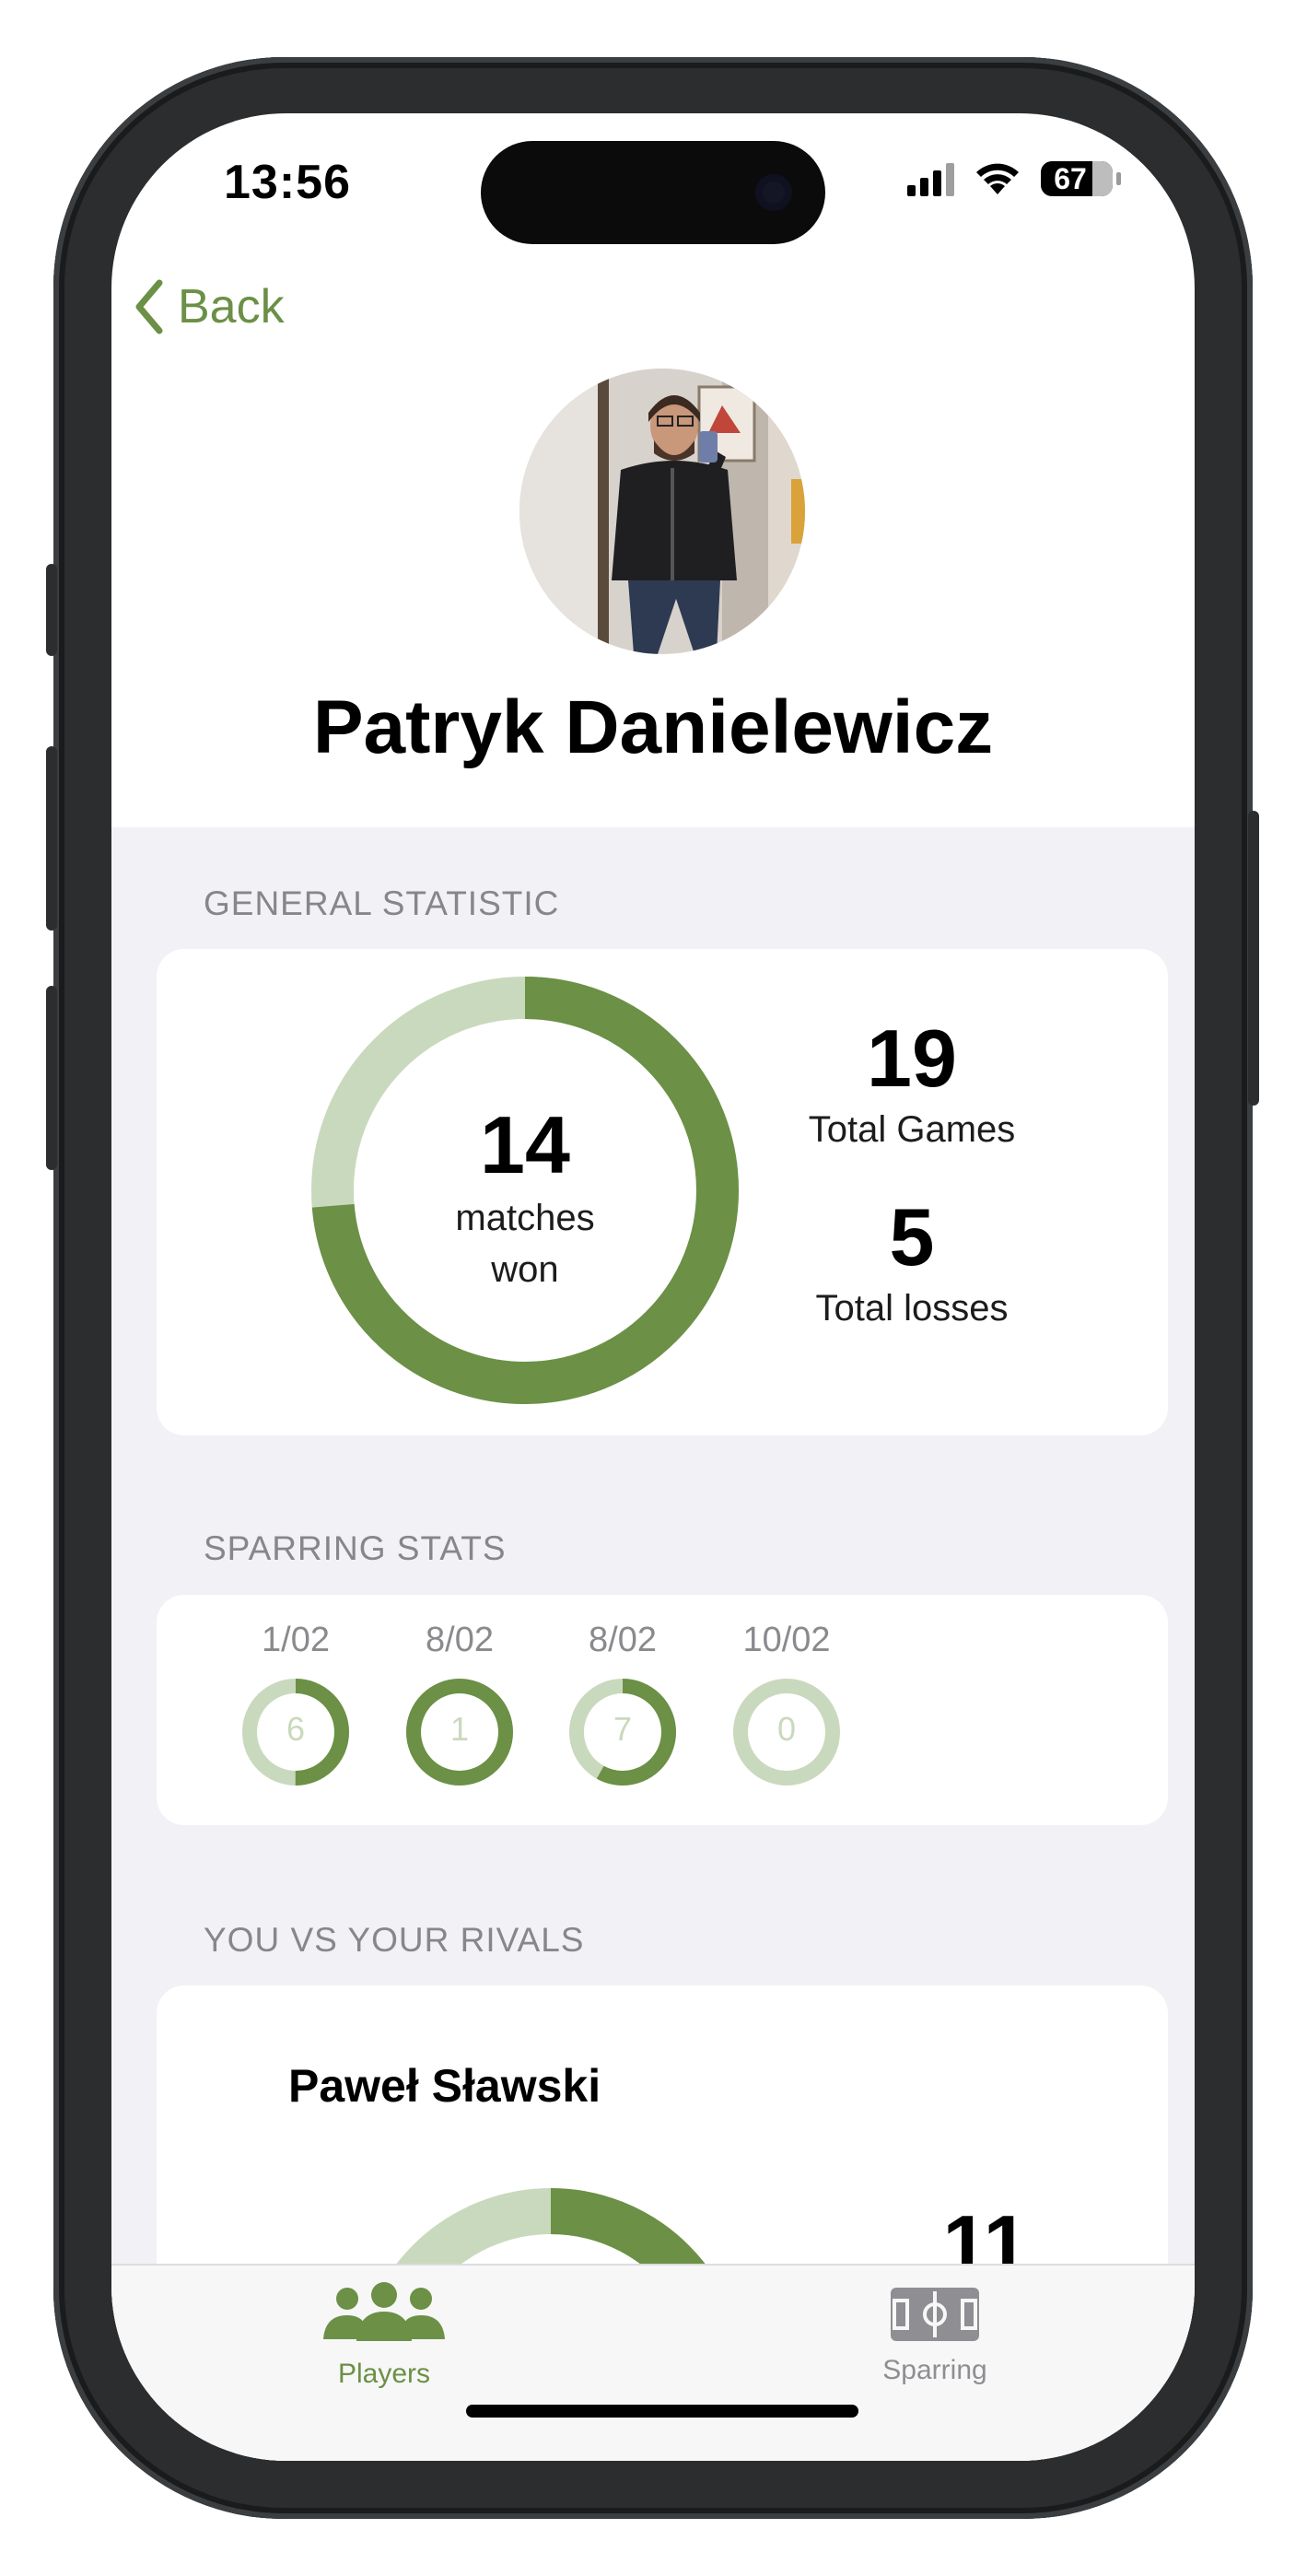 This screenshot has height=2576, width=1307. I want to click on total-losses-value: 5, so click(912, 1236).